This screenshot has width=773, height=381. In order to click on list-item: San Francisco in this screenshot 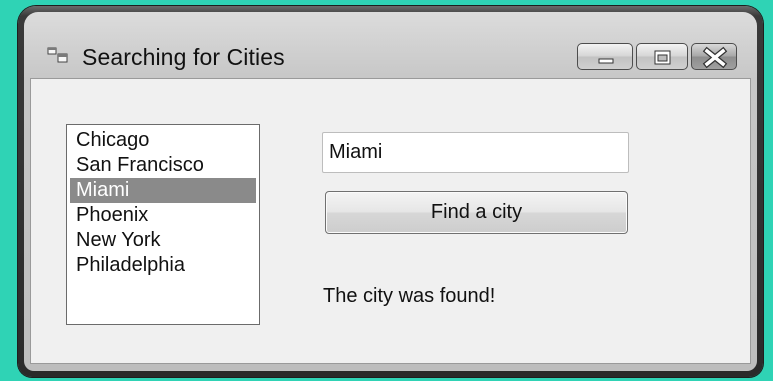, I will do `click(163, 165)`.